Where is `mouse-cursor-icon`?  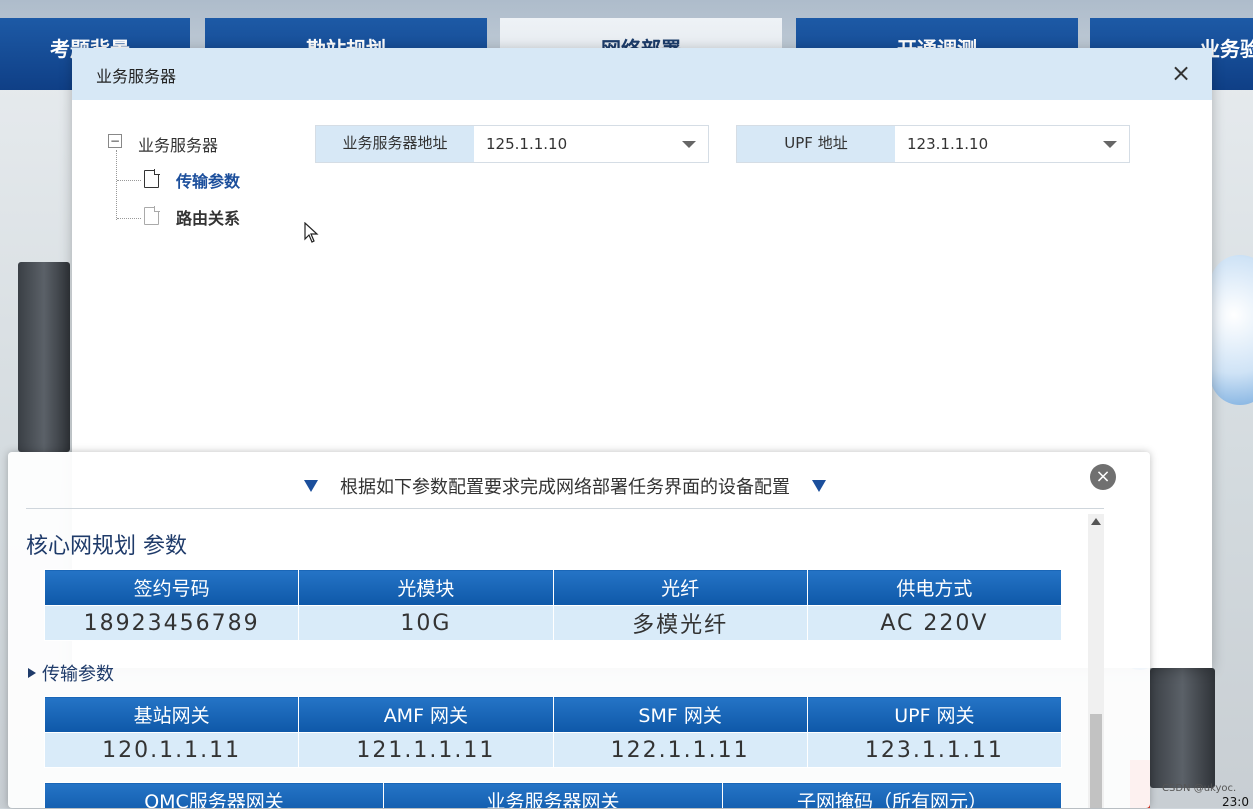
mouse-cursor-icon is located at coordinates (311, 232).